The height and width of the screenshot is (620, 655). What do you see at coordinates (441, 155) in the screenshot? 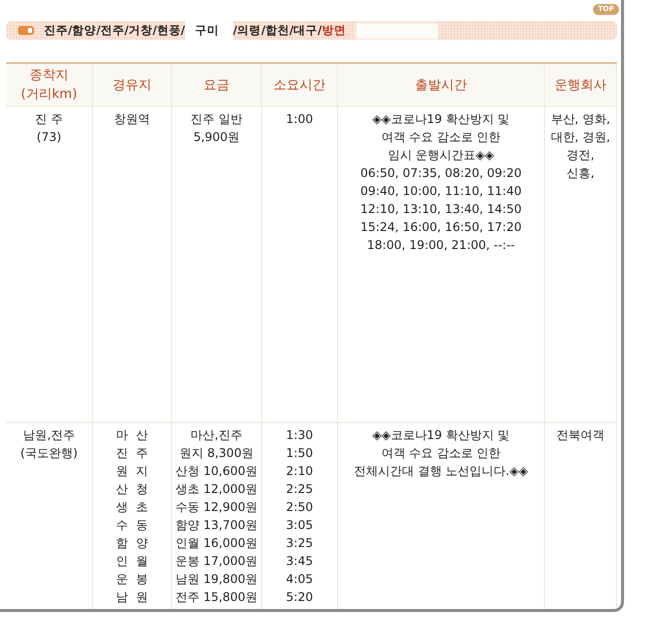
I see `table-cell-text: 임시 운행시간표◈◈` at bounding box center [441, 155].